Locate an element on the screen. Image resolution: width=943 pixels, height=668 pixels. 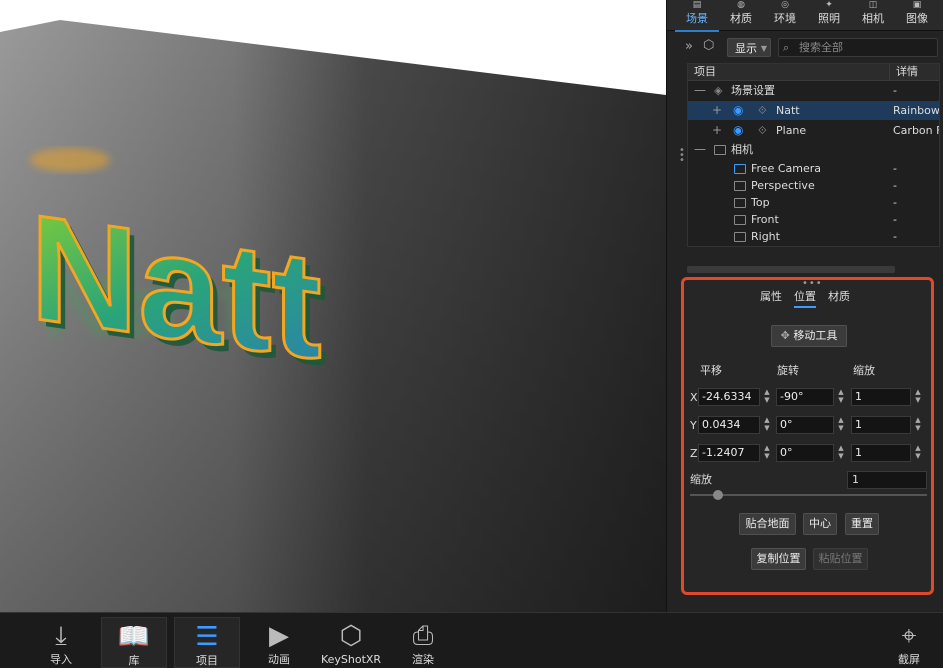
import-button: ⤓ 导入 is located at coordinates (61, 642).